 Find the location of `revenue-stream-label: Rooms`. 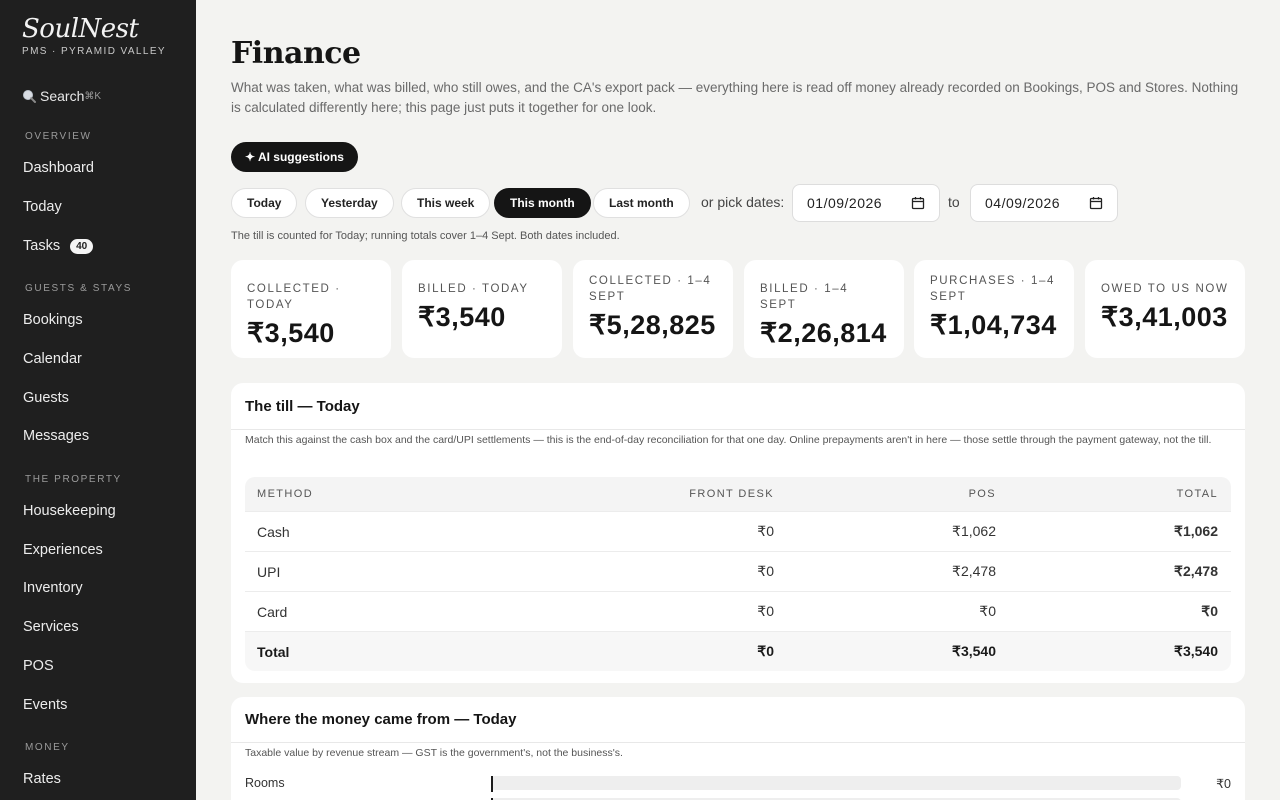

revenue-stream-label: Rooms is located at coordinates (265, 783).